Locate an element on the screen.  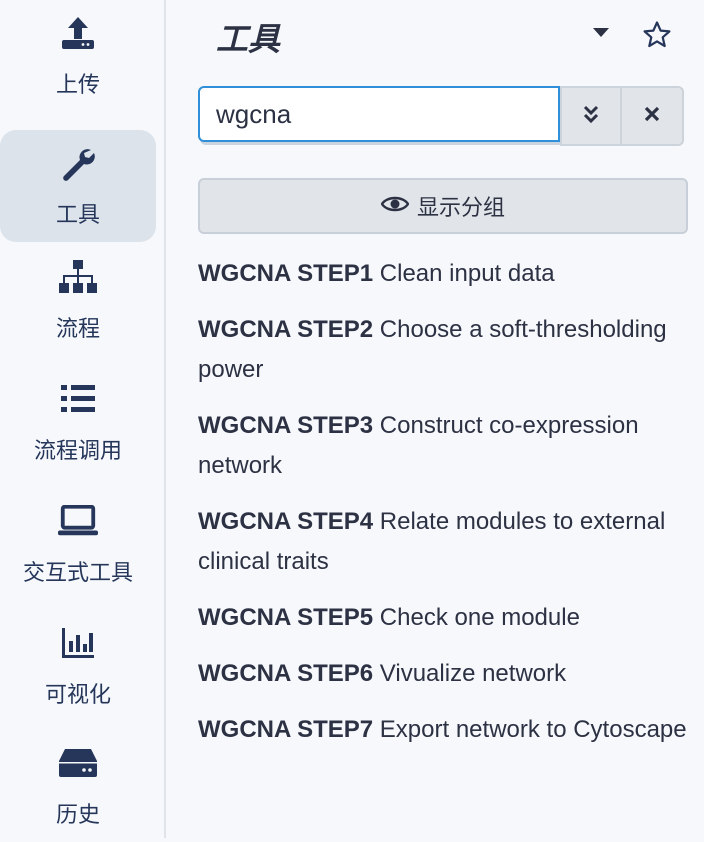
tool-item: WGCNA STEP6 Vivualize network is located at coordinates (448, 674).